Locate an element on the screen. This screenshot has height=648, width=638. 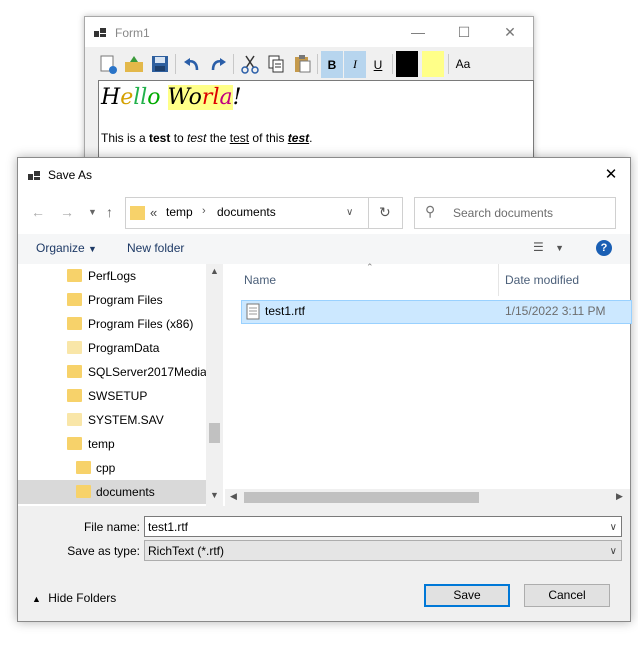
up-arrow-icon: ↑ is located at coordinates (109, 212).